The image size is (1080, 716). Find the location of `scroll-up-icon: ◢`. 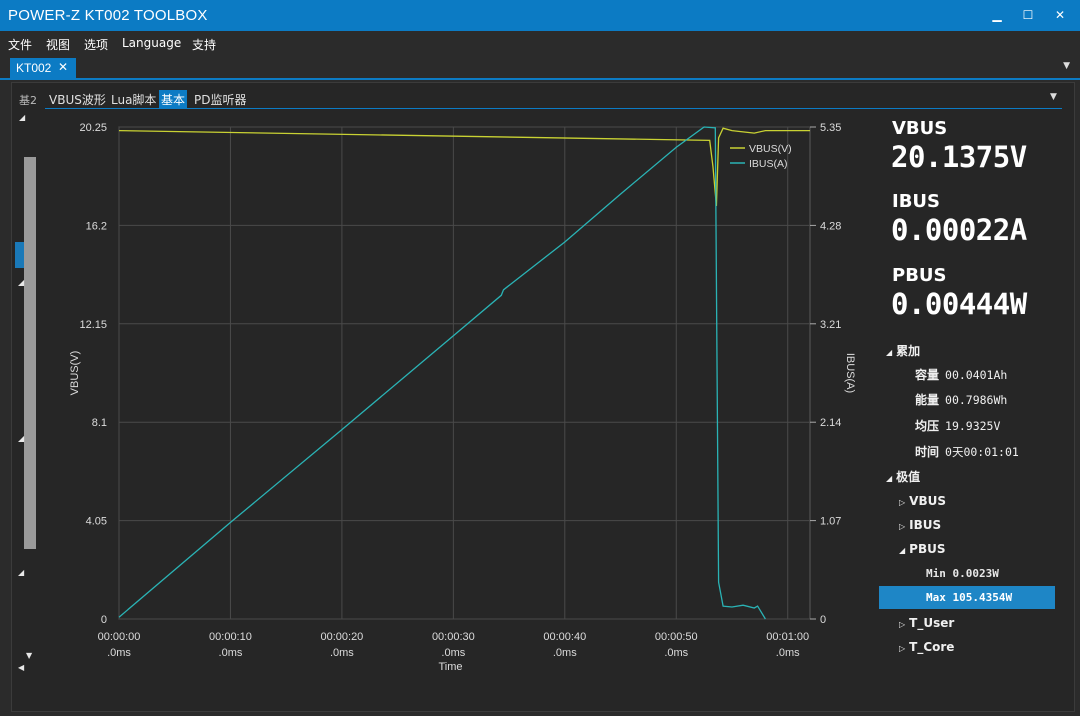

scroll-up-icon: ◢ is located at coordinates (22, 117).